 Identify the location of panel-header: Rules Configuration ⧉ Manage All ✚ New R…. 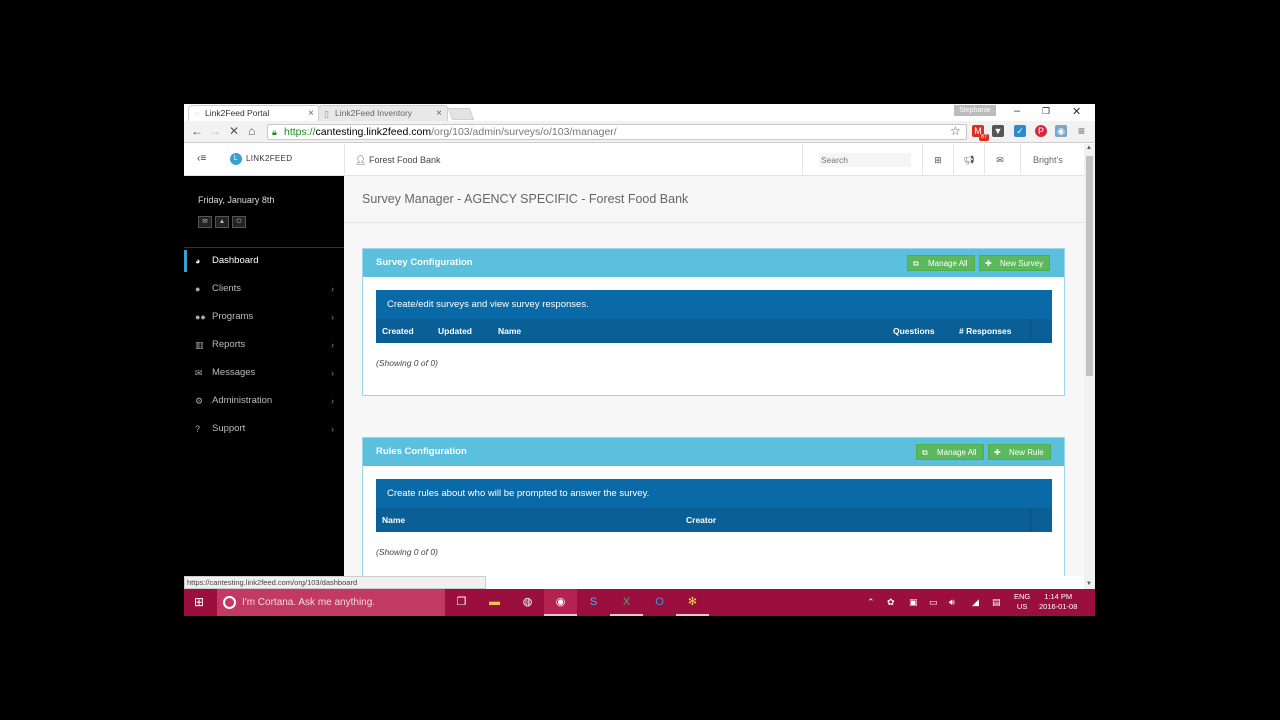
(713, 452).